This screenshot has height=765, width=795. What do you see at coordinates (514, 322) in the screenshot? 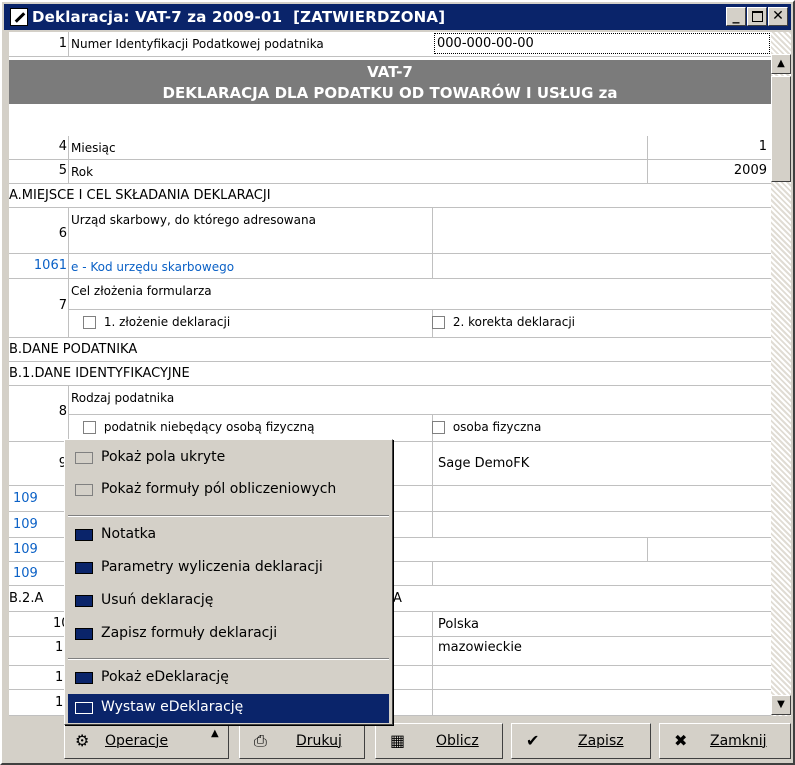
I see `option-label: 2. korekta deklaracji` at bounding box center [514, 322].